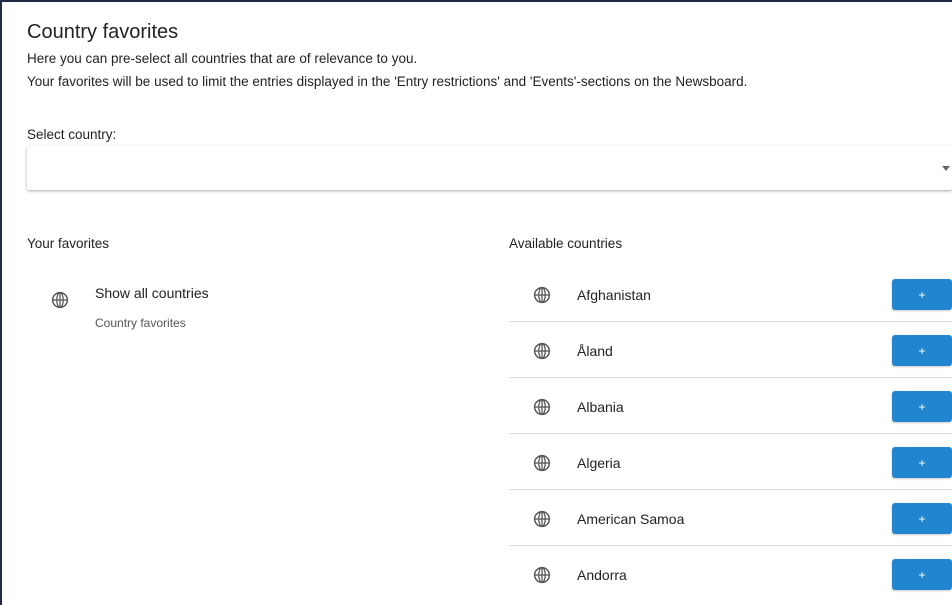 This screenshot has height=605, width=952. What do you see at coordinates (730, 406) in the screenshot?
I see `list-item-albania: Albania +` at bounding box center [730, 406].